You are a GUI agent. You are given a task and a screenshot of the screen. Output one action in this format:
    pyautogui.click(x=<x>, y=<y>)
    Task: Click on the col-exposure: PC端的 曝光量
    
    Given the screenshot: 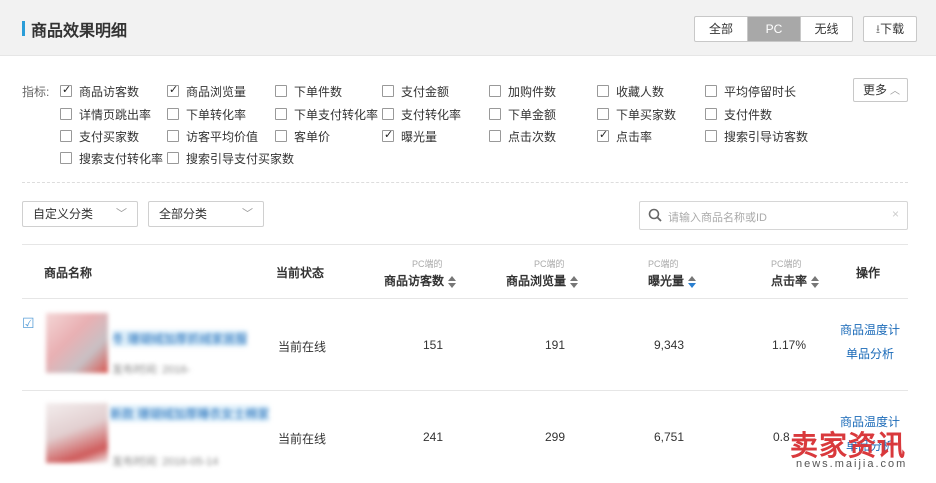 What is the action you would take?
    pyautogui.click(x=672, y=273)
    